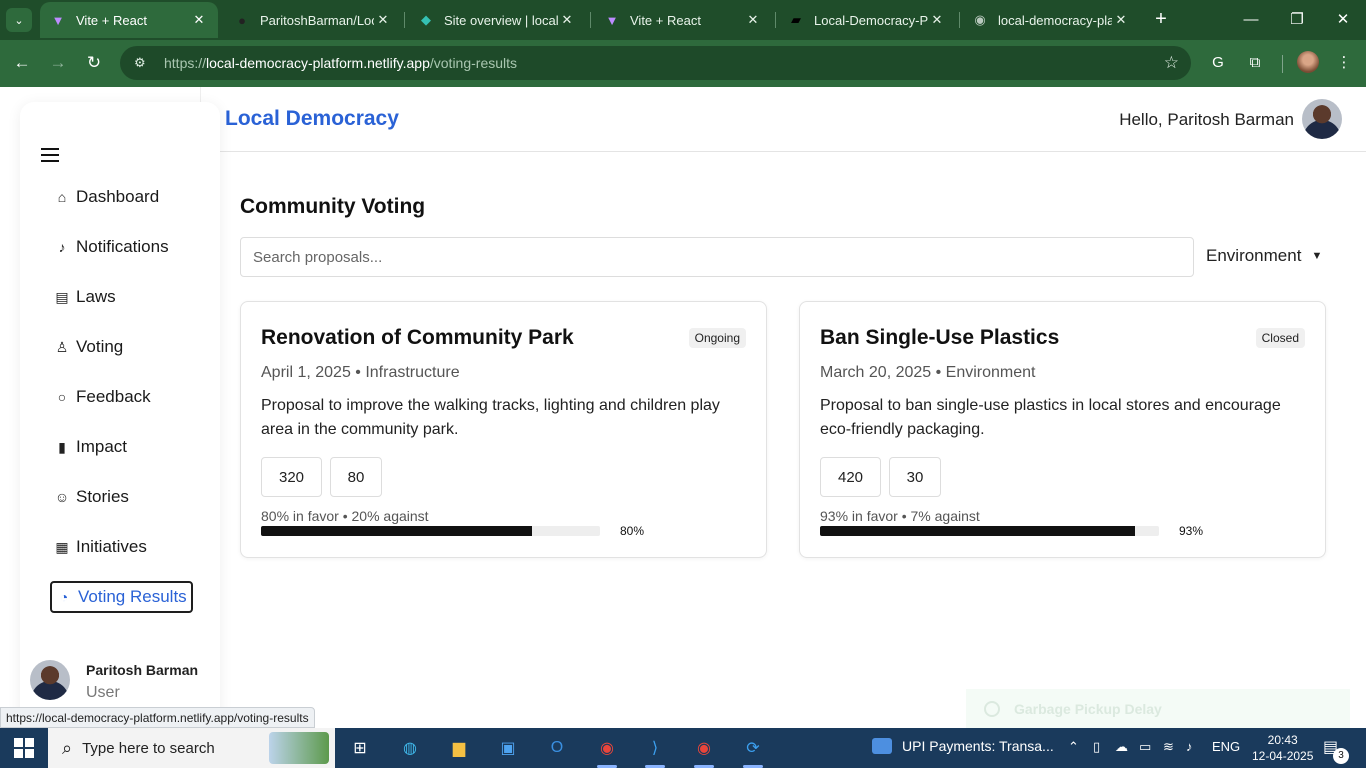  I want to click on user-avatar, so click(50, 680).